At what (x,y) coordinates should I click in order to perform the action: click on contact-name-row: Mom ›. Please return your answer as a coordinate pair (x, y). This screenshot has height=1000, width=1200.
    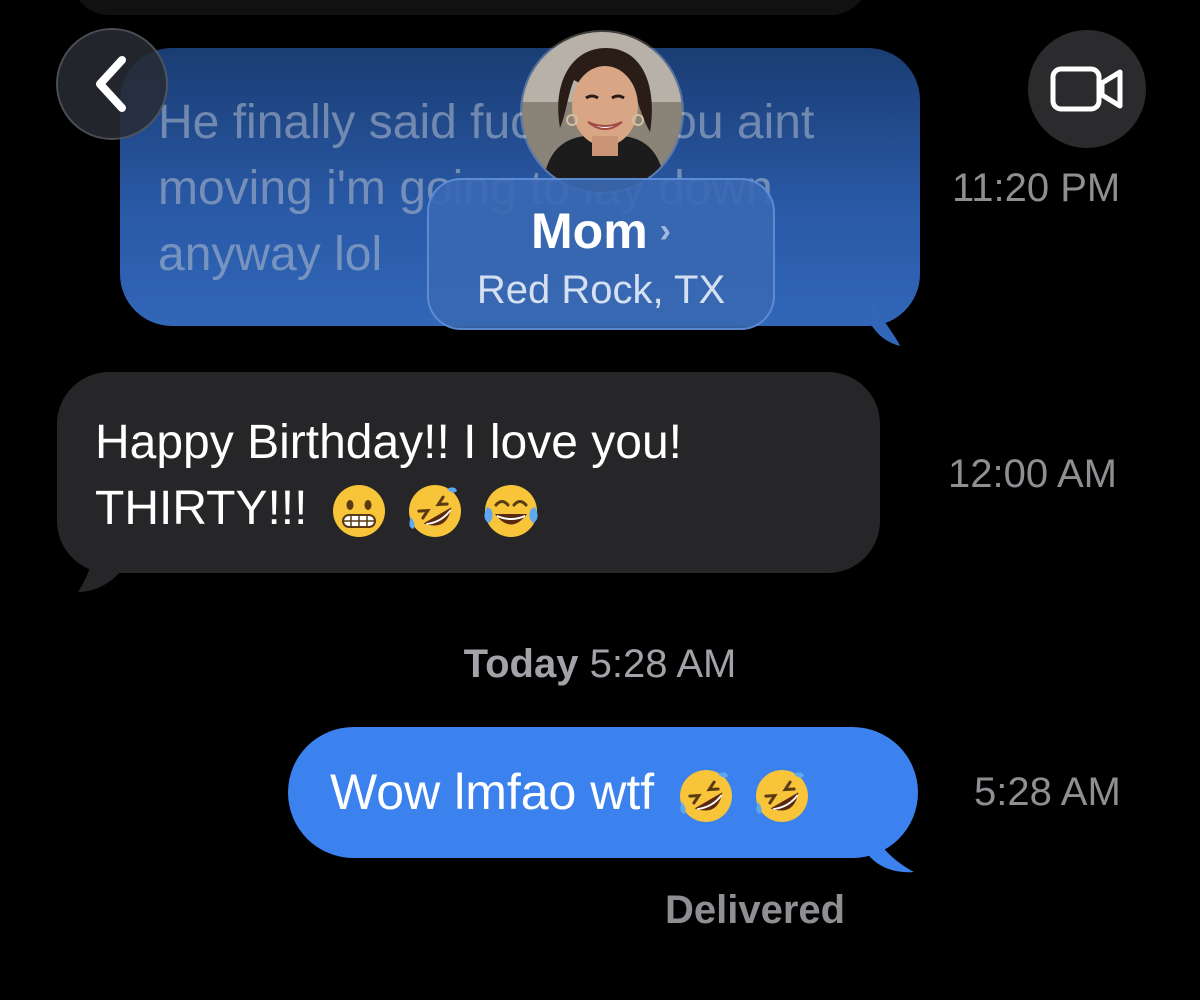
    Looking at the image, I should click on (601, 231).